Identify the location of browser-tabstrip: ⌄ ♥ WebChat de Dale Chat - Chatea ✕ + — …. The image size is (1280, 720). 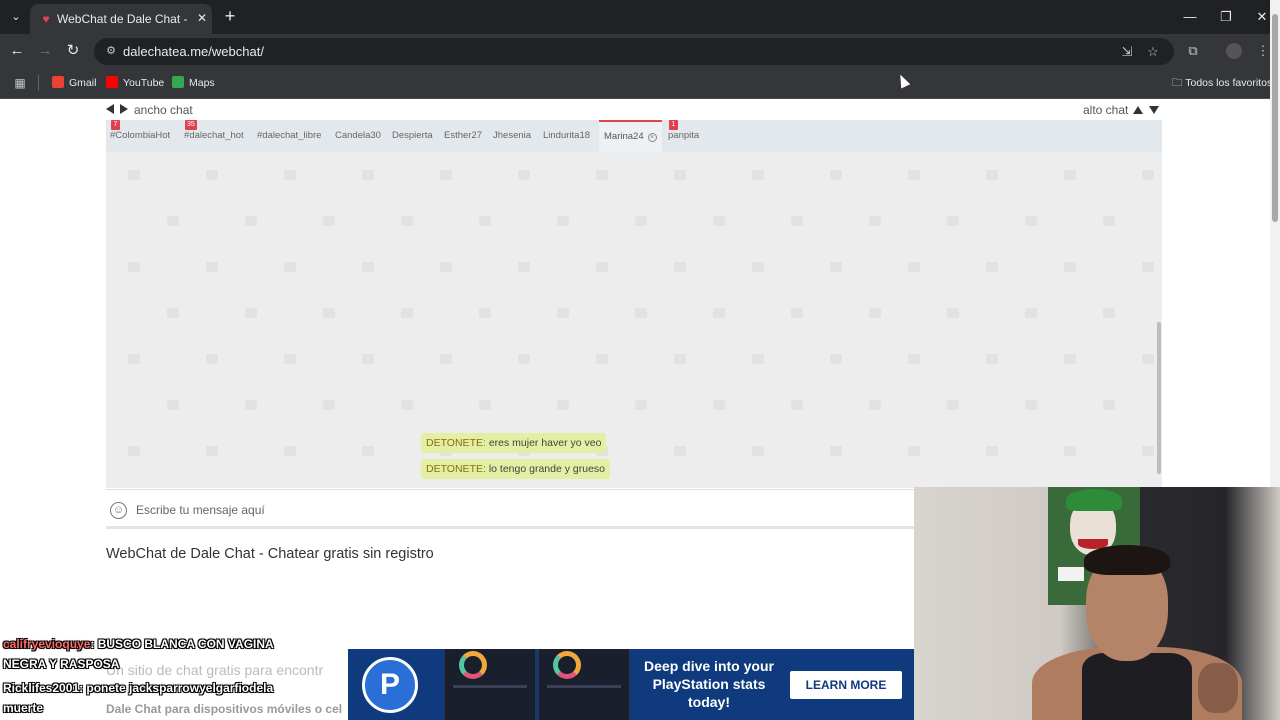
(640, 17).